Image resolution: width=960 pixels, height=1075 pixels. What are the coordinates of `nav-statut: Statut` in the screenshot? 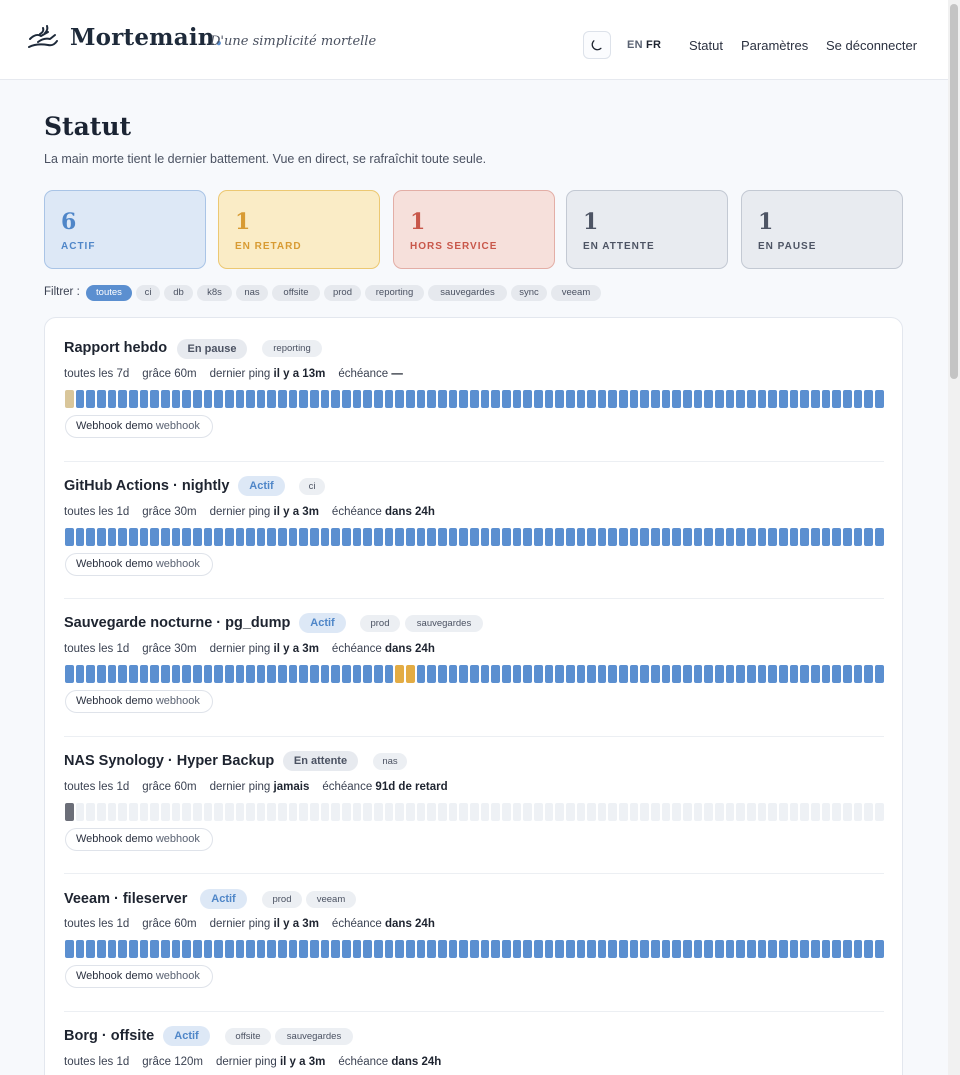 It's located at (706, 45).